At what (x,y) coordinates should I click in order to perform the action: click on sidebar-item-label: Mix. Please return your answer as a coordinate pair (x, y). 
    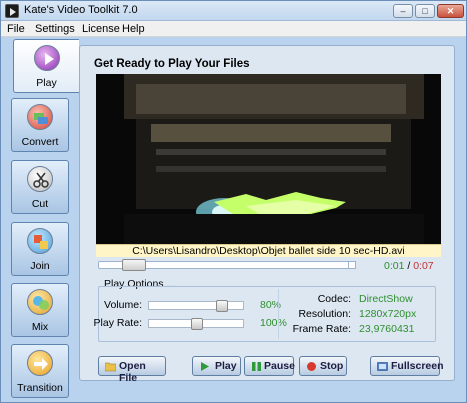
    Looking at the image, I should click on (40, 327).